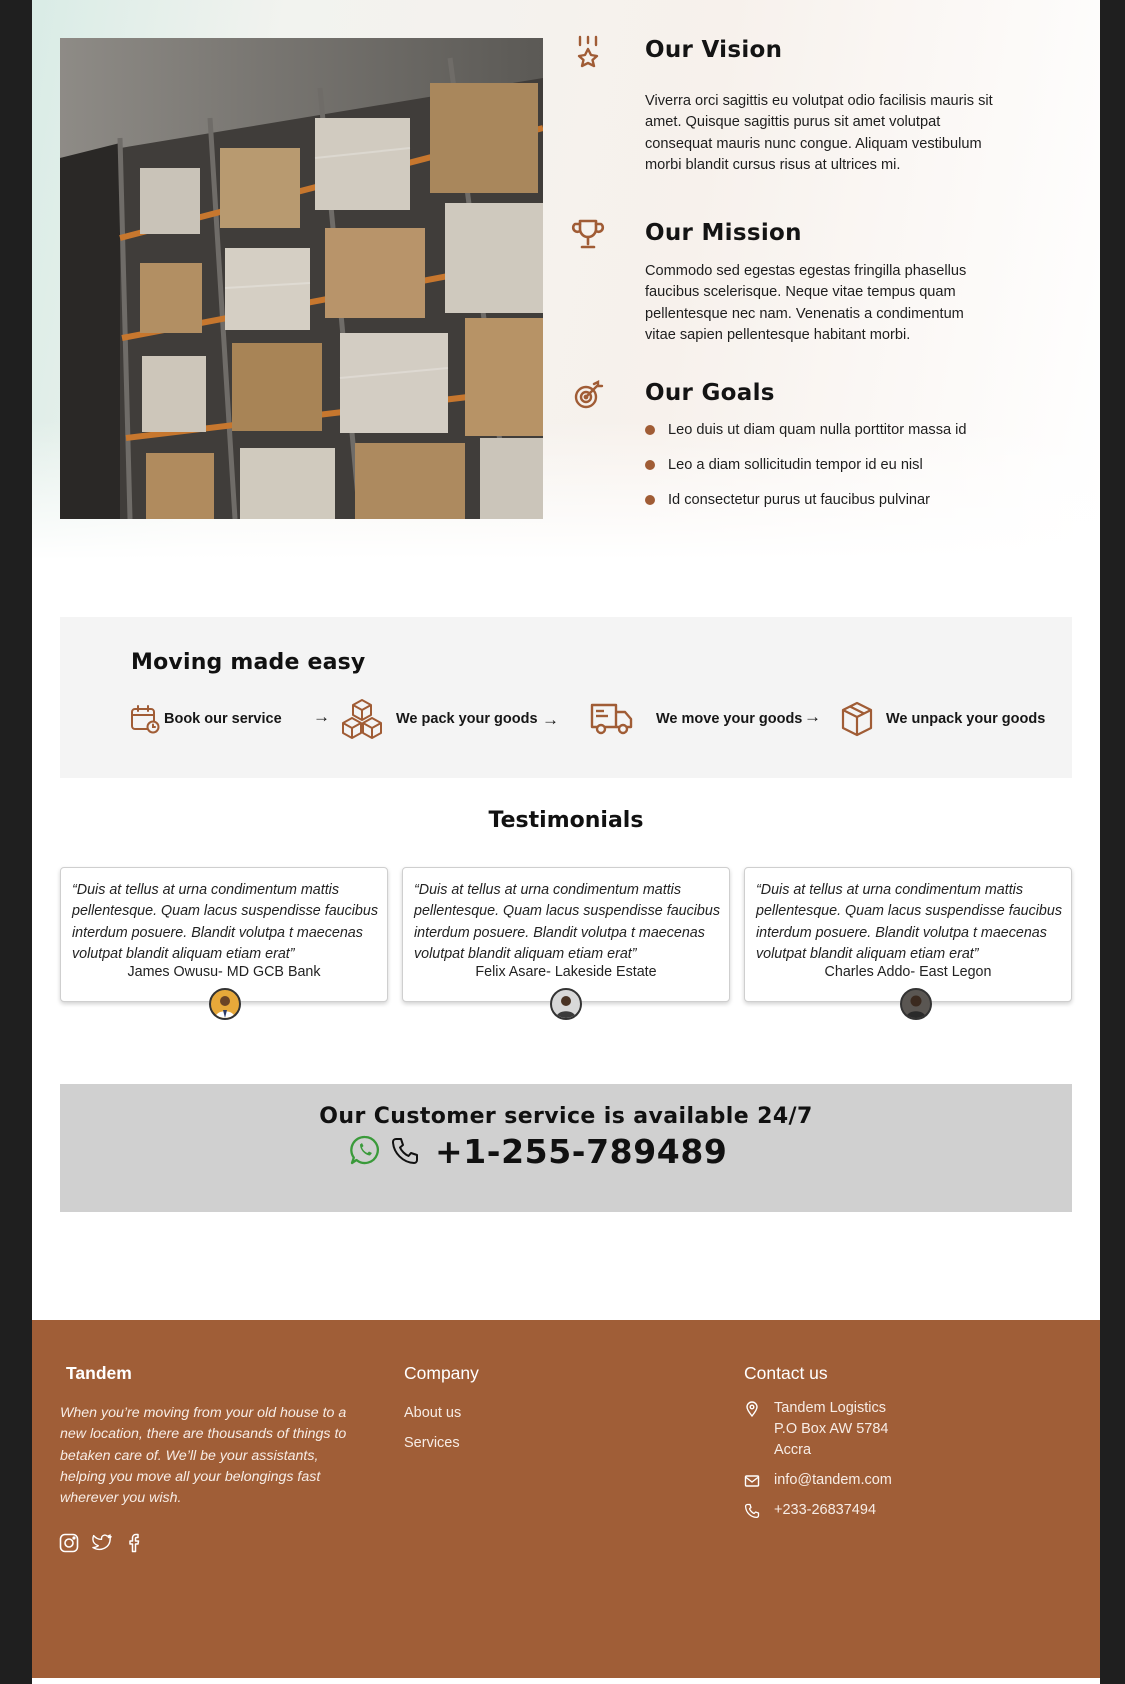 Image resolution: width=1125 pixels, height=1684 pixels. What do you see at coordinates (365, 1150) in the screenshot?
I see `whatsapp-icon` at bounding box center [365, 1150].